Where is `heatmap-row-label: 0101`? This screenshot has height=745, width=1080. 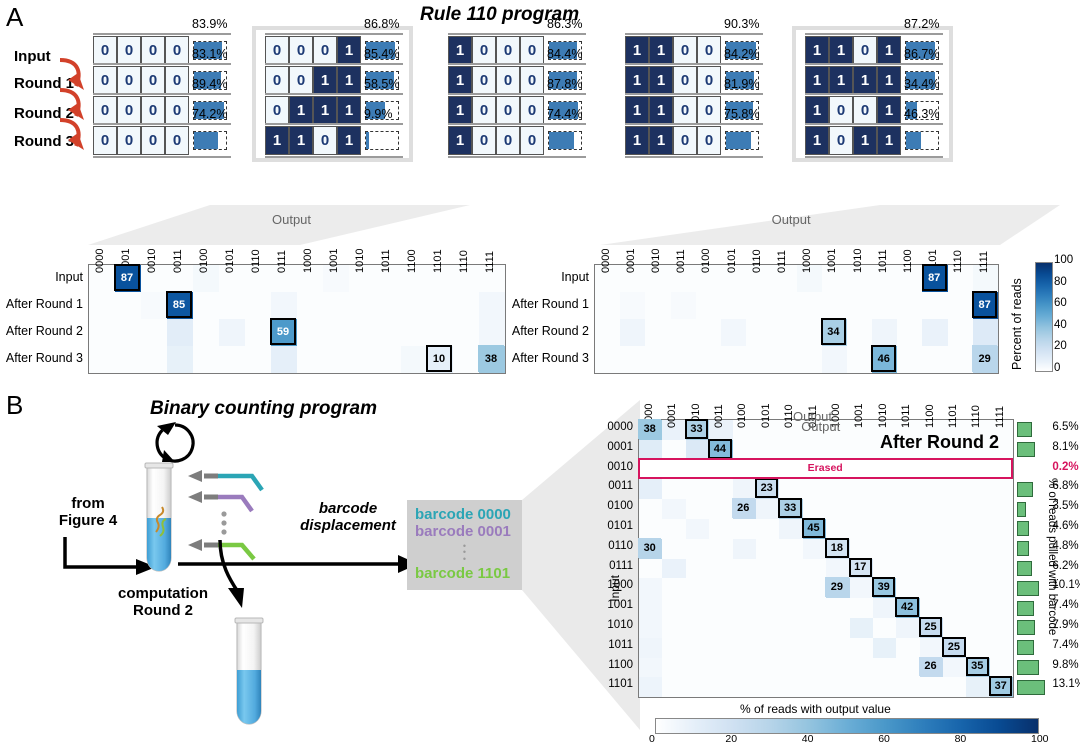
heatmap-row-label: 0101 is located at coordinates (620, 525).